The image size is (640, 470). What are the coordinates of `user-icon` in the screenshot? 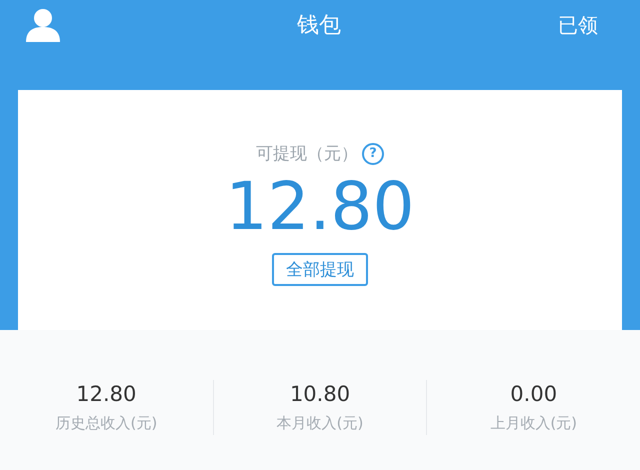 It's located at (43, 25).